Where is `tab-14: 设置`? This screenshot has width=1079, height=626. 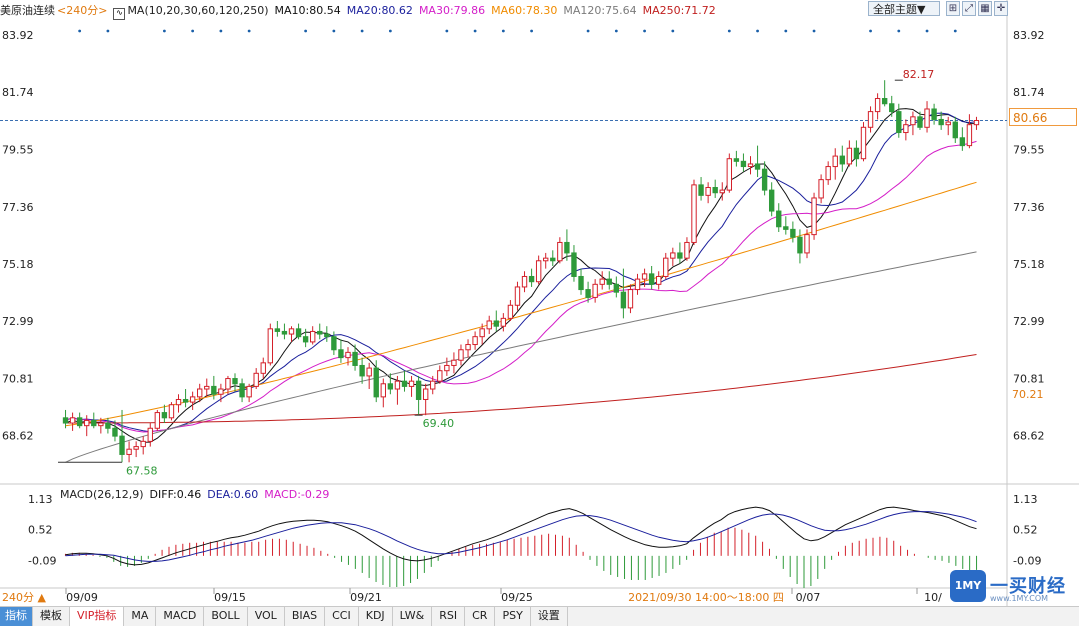
tab-14: 设置 is located at coordinates (549, 616).